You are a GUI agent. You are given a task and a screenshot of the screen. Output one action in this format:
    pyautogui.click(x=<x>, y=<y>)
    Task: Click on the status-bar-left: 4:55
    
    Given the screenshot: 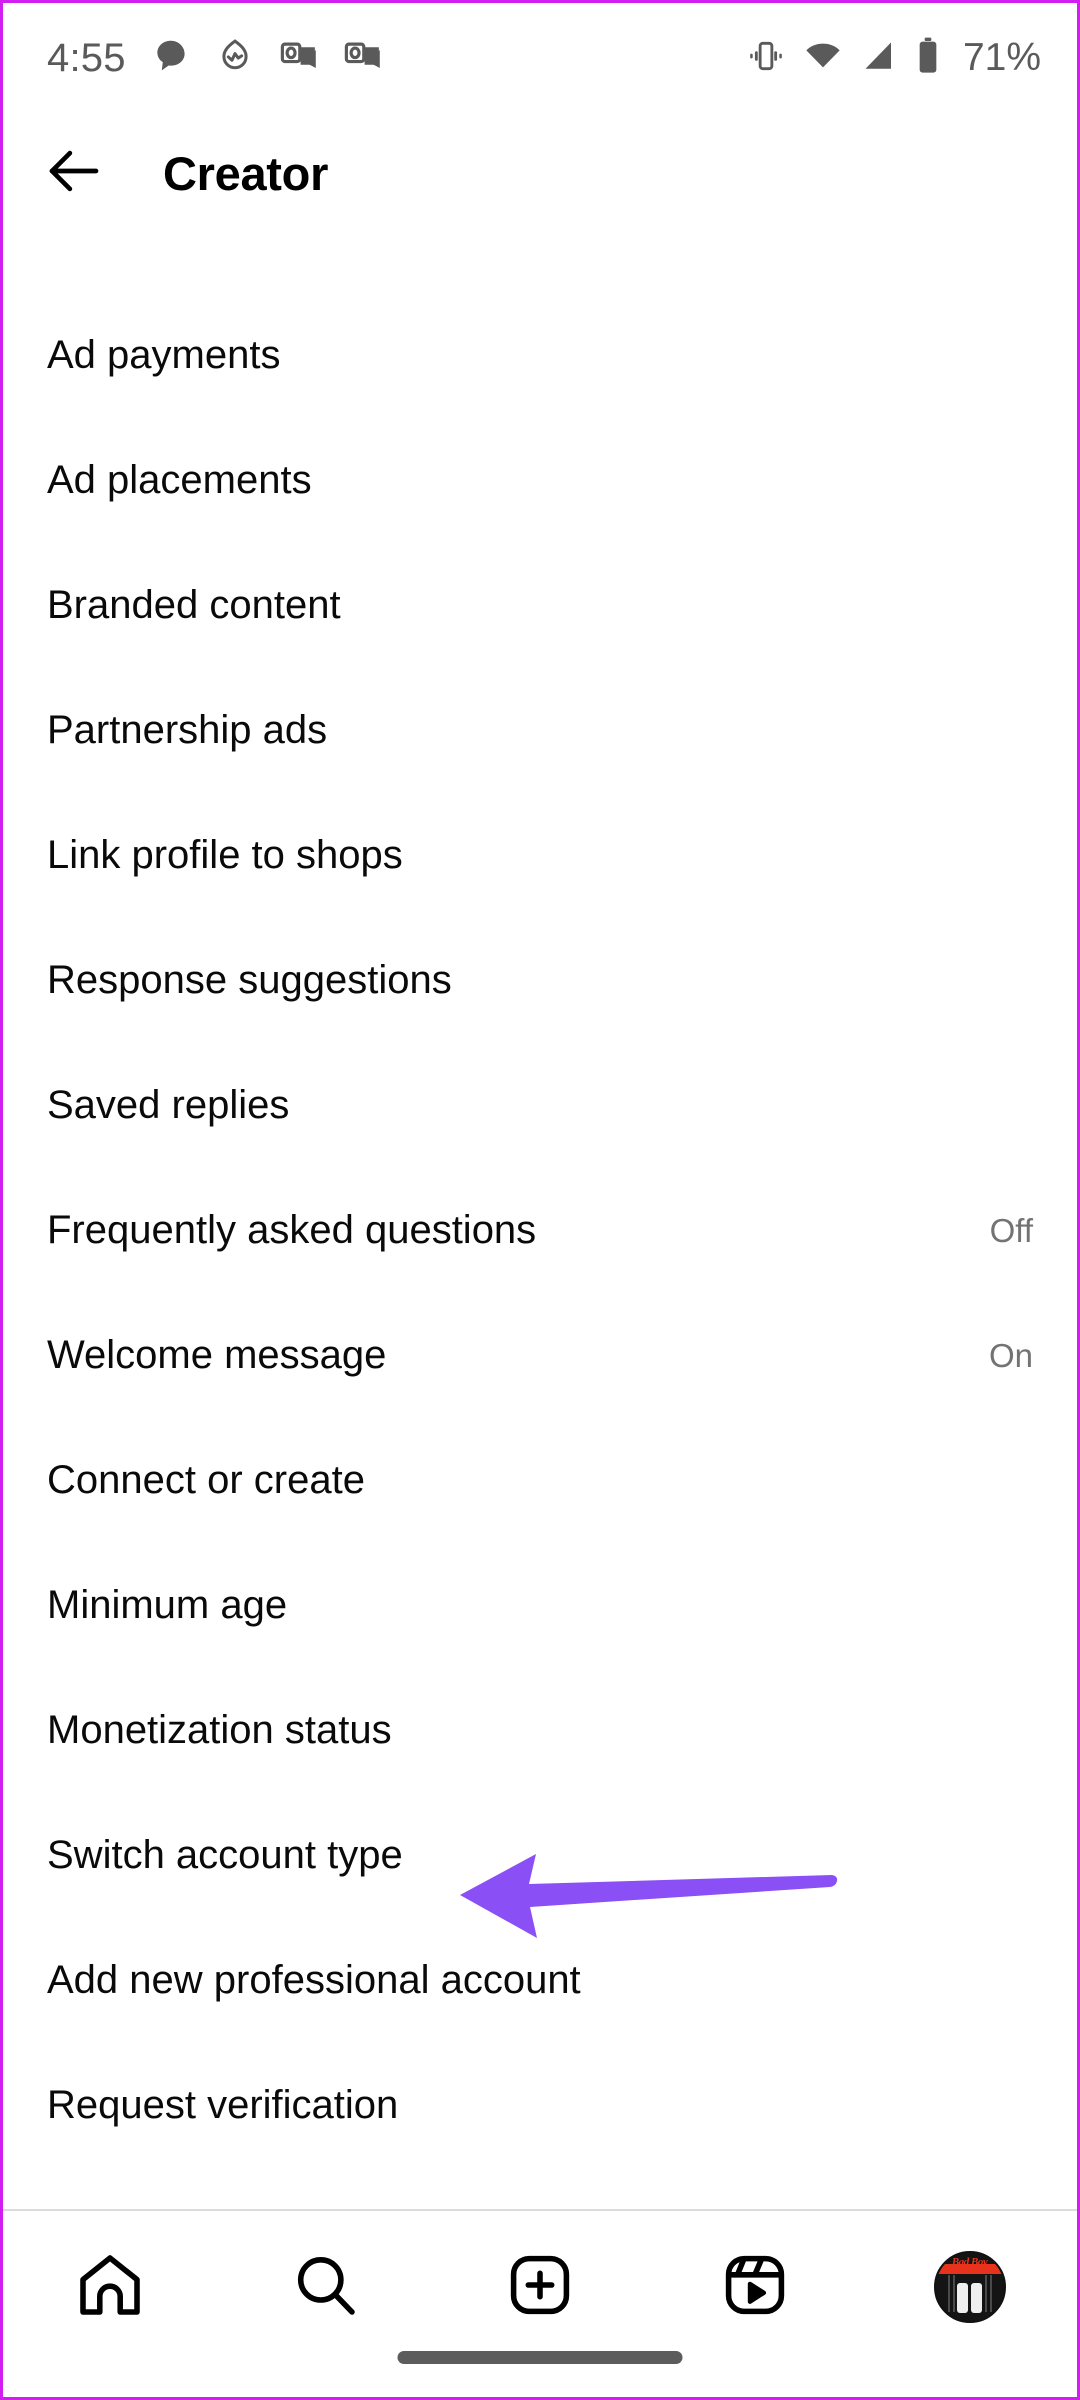 What is the action you would take?
    pyautogui.click(x=397, y=58)
    